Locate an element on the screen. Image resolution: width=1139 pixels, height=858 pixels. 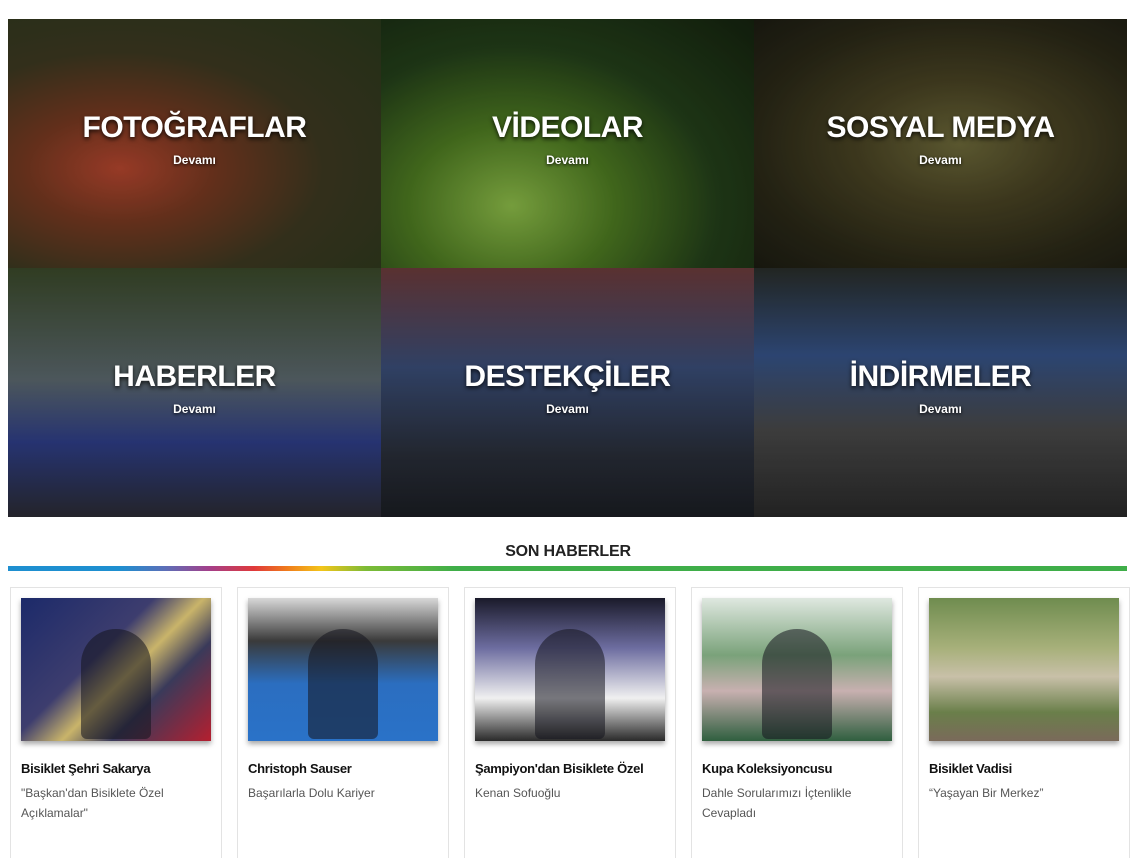
tile-videos: VİDEOLAR Devamı is located at coordinates (567, 143).